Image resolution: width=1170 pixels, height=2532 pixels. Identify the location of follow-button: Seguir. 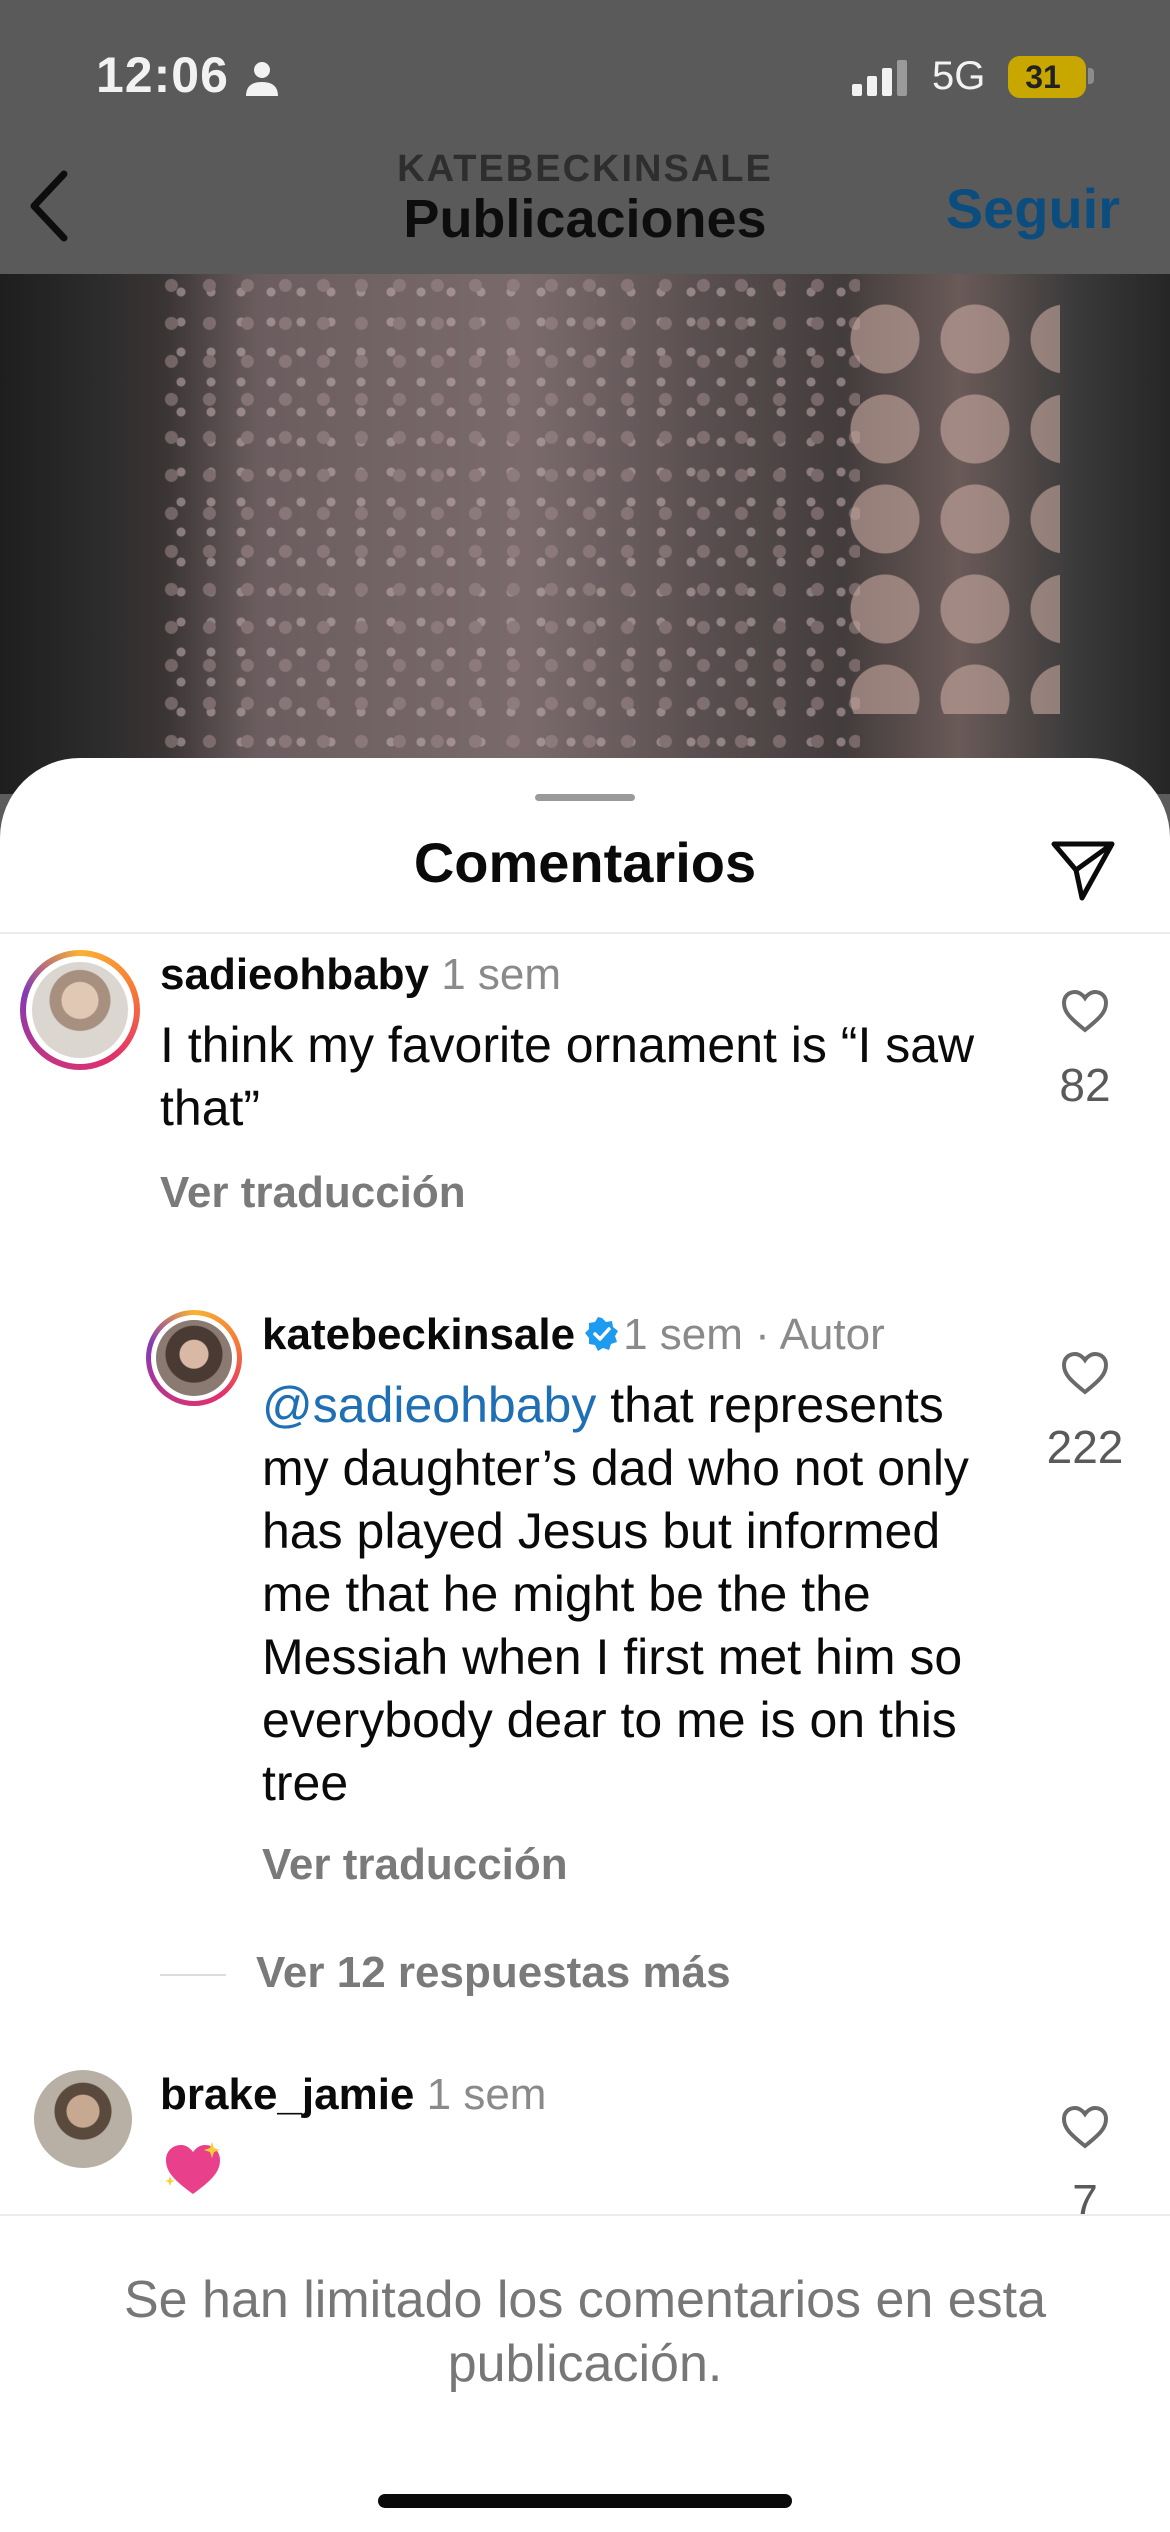
(1033, 208).